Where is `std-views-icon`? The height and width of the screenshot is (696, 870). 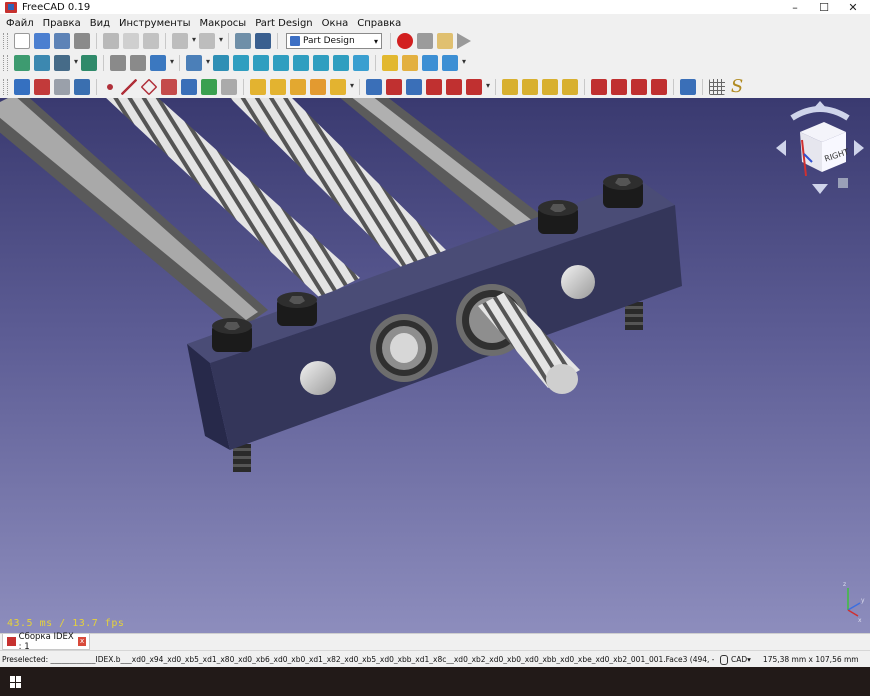 std-views-icon is located at coordinates (198, 63).